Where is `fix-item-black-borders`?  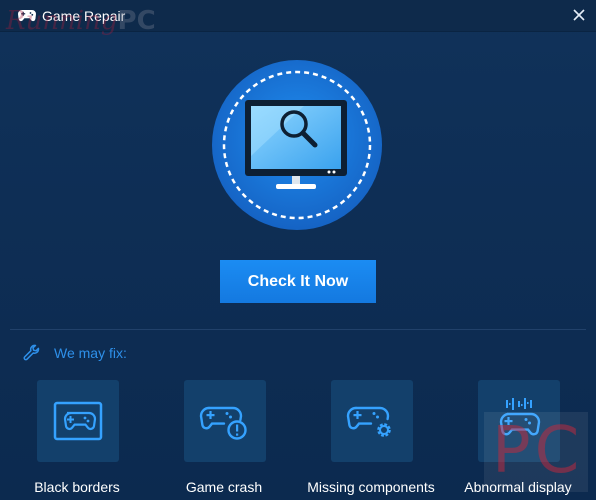 fix-item-black-borders is located at coordinates (78, 421).